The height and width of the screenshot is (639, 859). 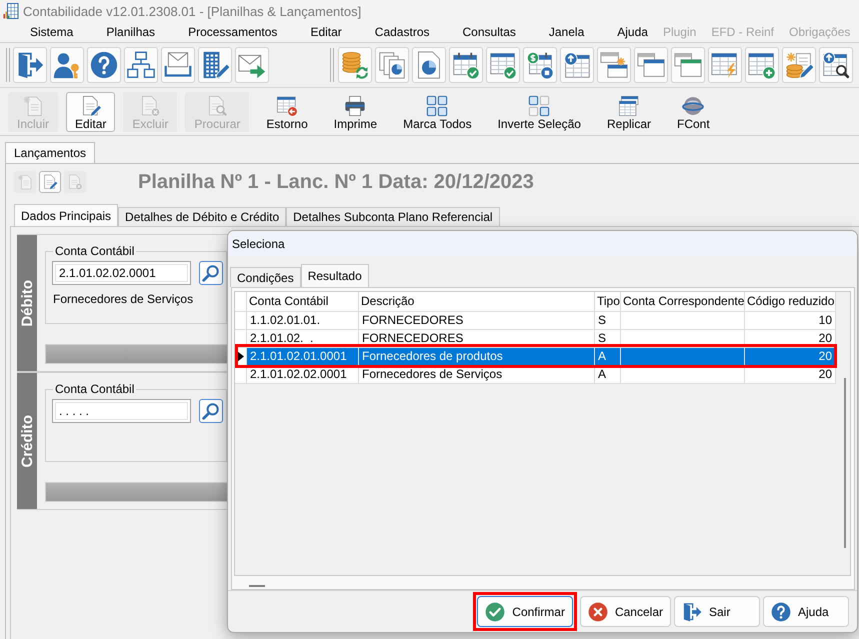 What do you see at coordinates (287, 105) in the screenshot?
I see `window-undo-icon` at bounding box center [287, 105].